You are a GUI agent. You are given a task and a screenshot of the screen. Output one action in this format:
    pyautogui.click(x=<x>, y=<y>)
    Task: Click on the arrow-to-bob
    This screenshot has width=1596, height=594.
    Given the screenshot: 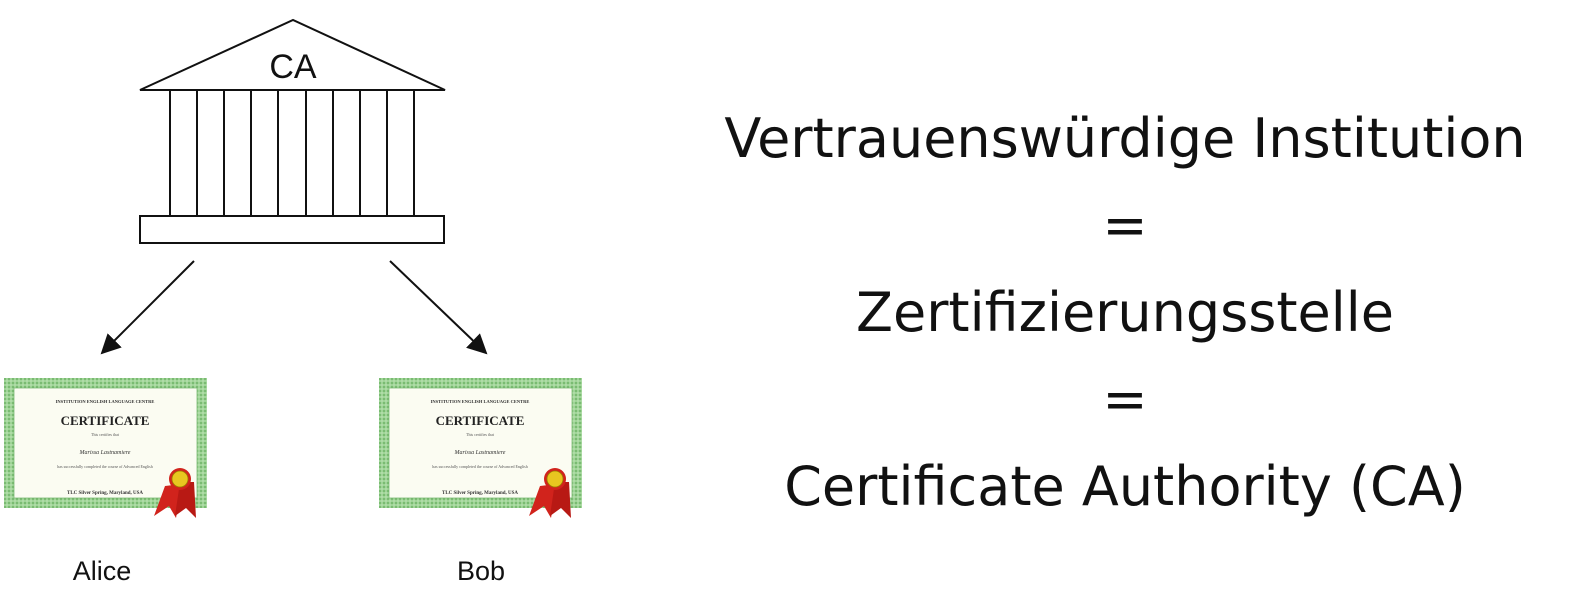 What is the action you would take?
    pyautogui.click(x=438, y=307)
    